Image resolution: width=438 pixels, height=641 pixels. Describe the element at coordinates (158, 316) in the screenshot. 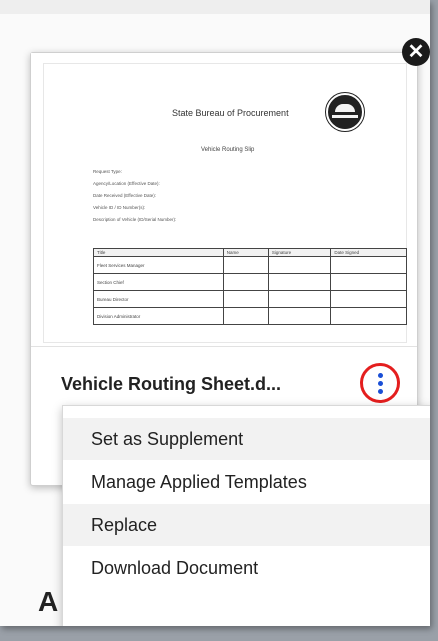

I see `table-cell: Division Administrator` at that location.